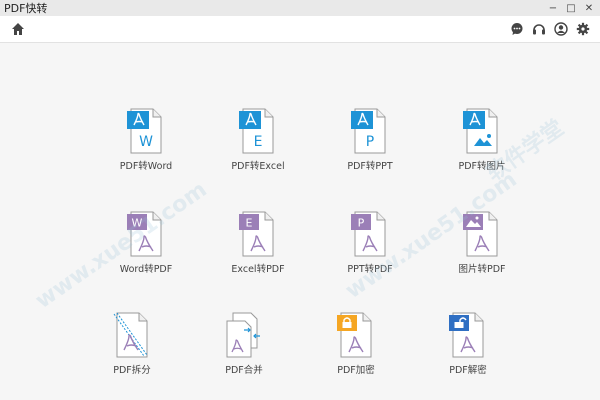 This screenshot has width=600, height=400. I want to click on tile-label: PDF转Word, so click(146, 166).